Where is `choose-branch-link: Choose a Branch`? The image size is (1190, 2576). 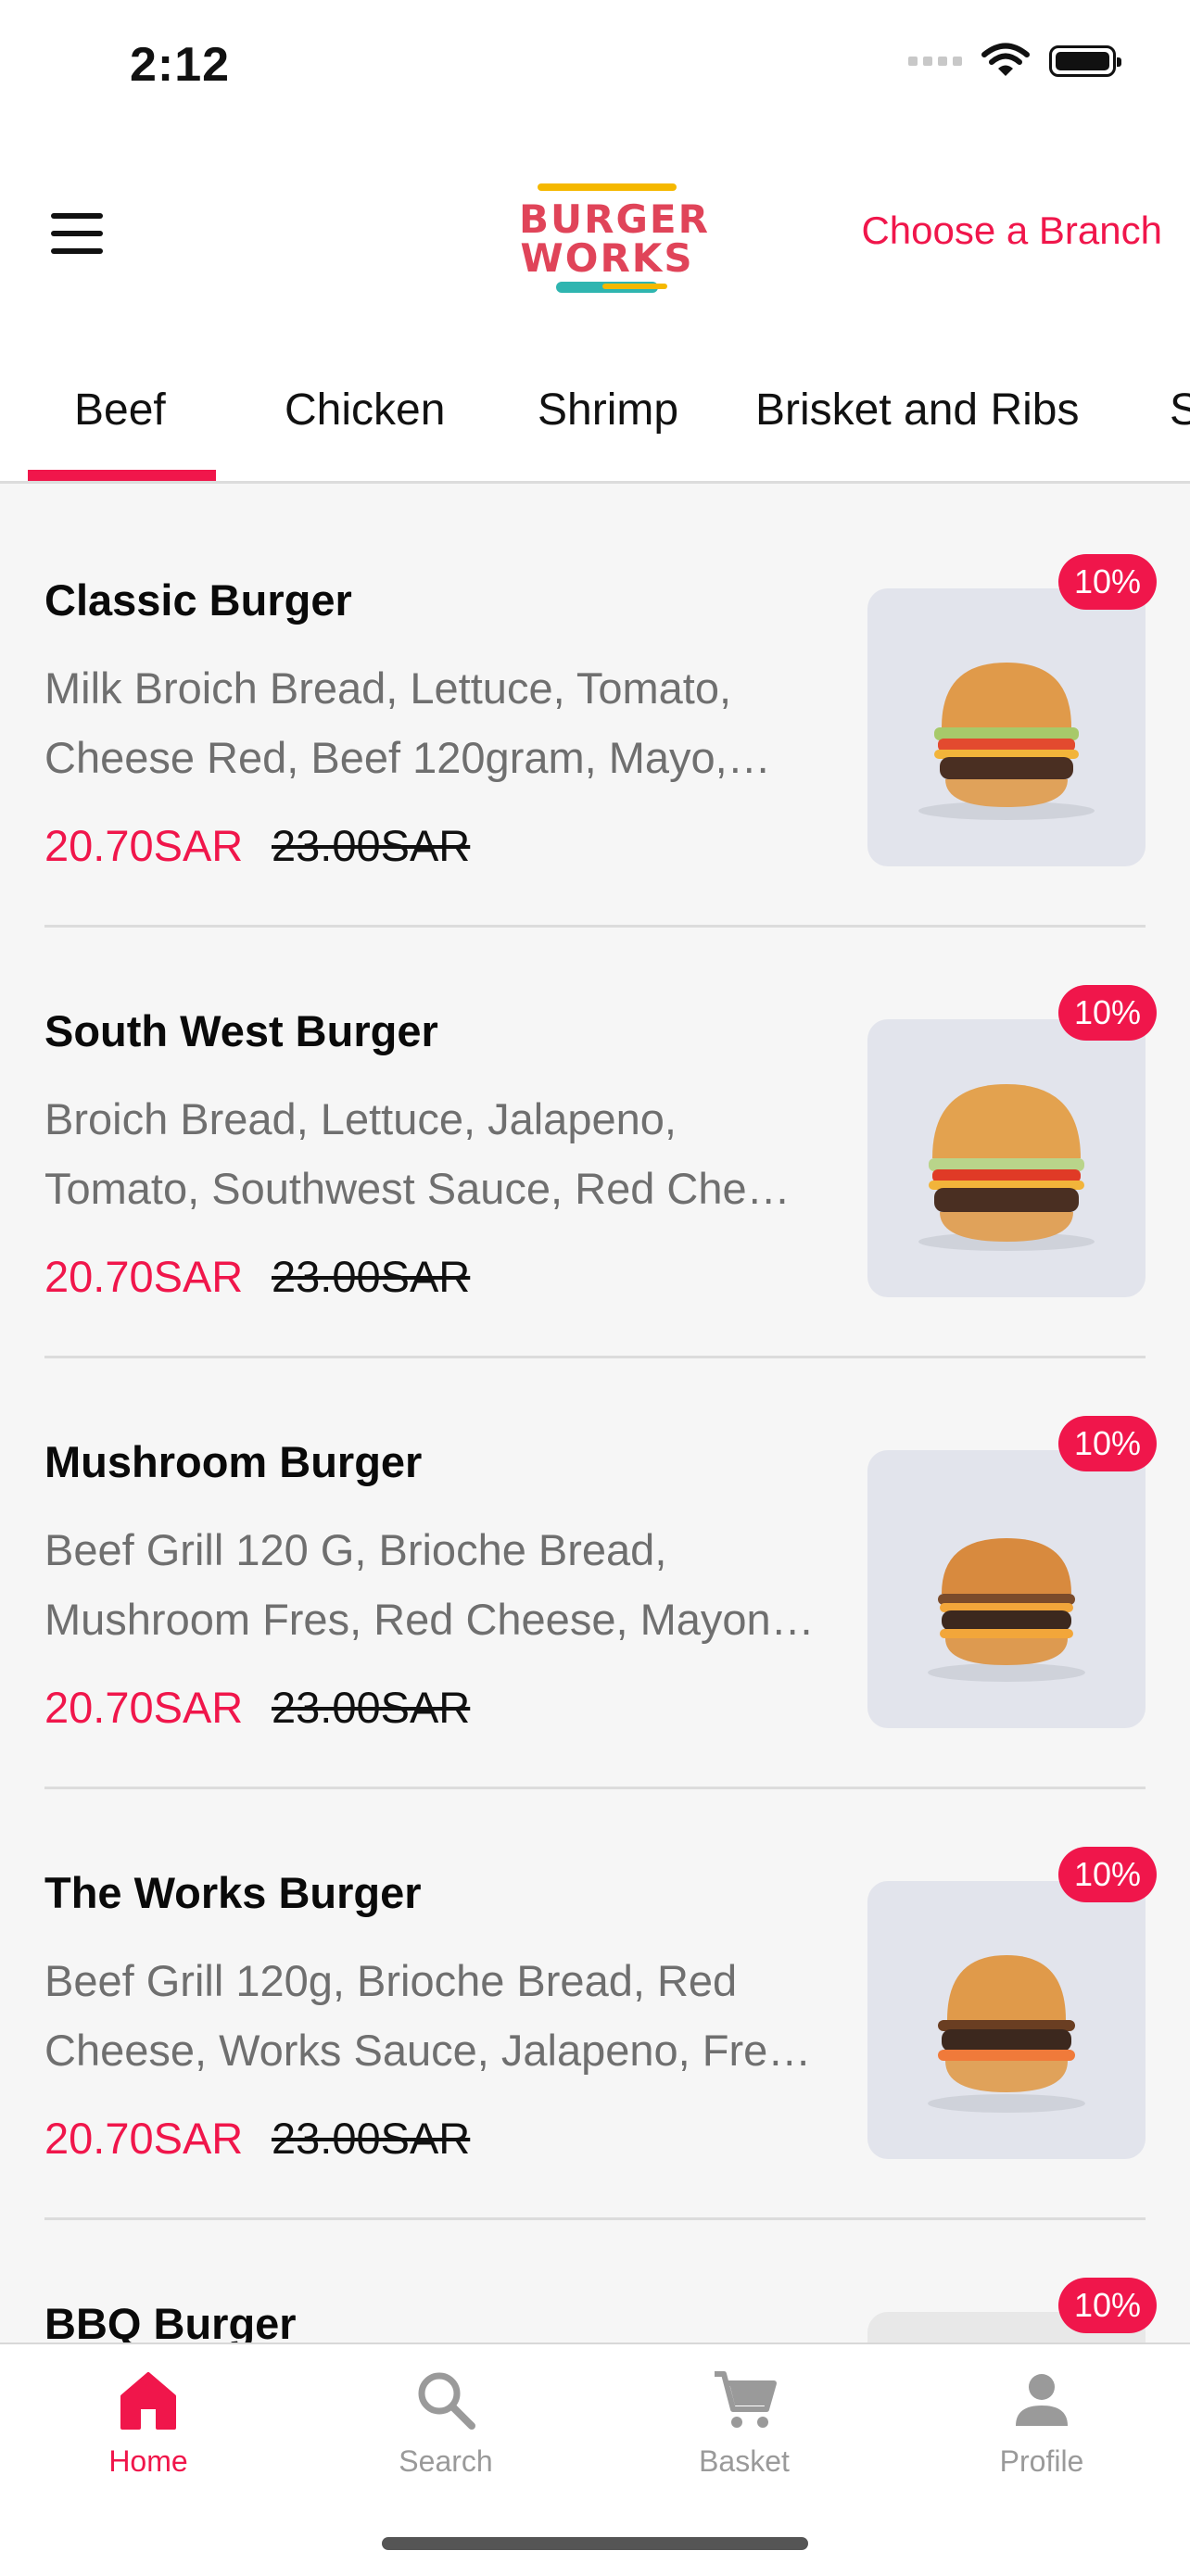
choose-branch-link: Choose a Branch is located at coordinates (1011, 230).